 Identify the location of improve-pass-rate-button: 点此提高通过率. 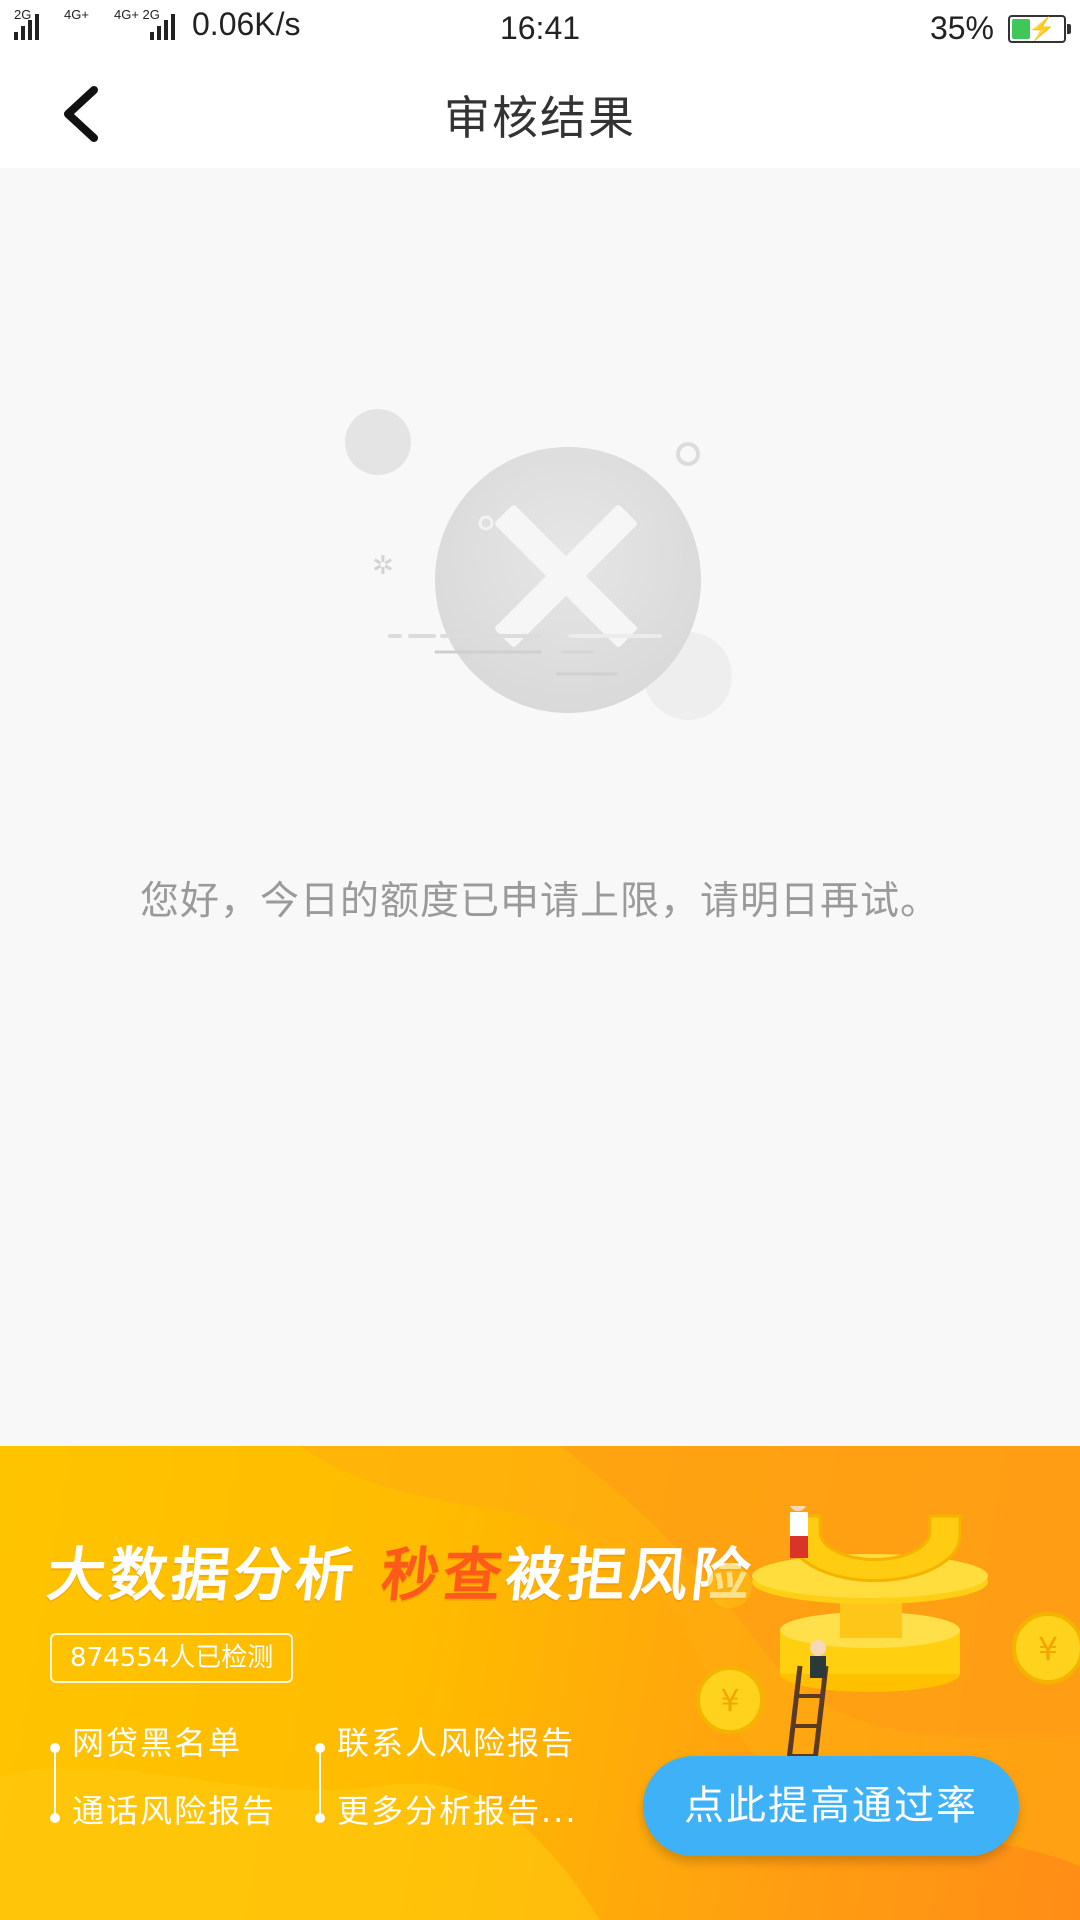
(831, 1806).